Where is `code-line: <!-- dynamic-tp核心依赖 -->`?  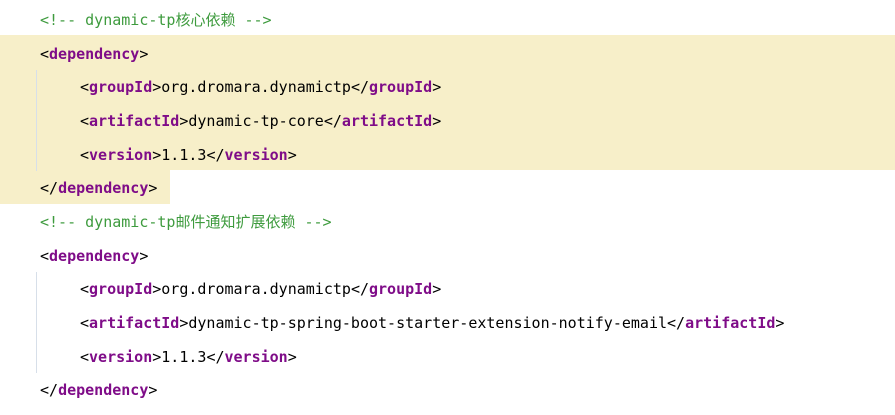 code-line: <!-- dynamic-tp核心依赖 --> is located at coordinates (156, 20).